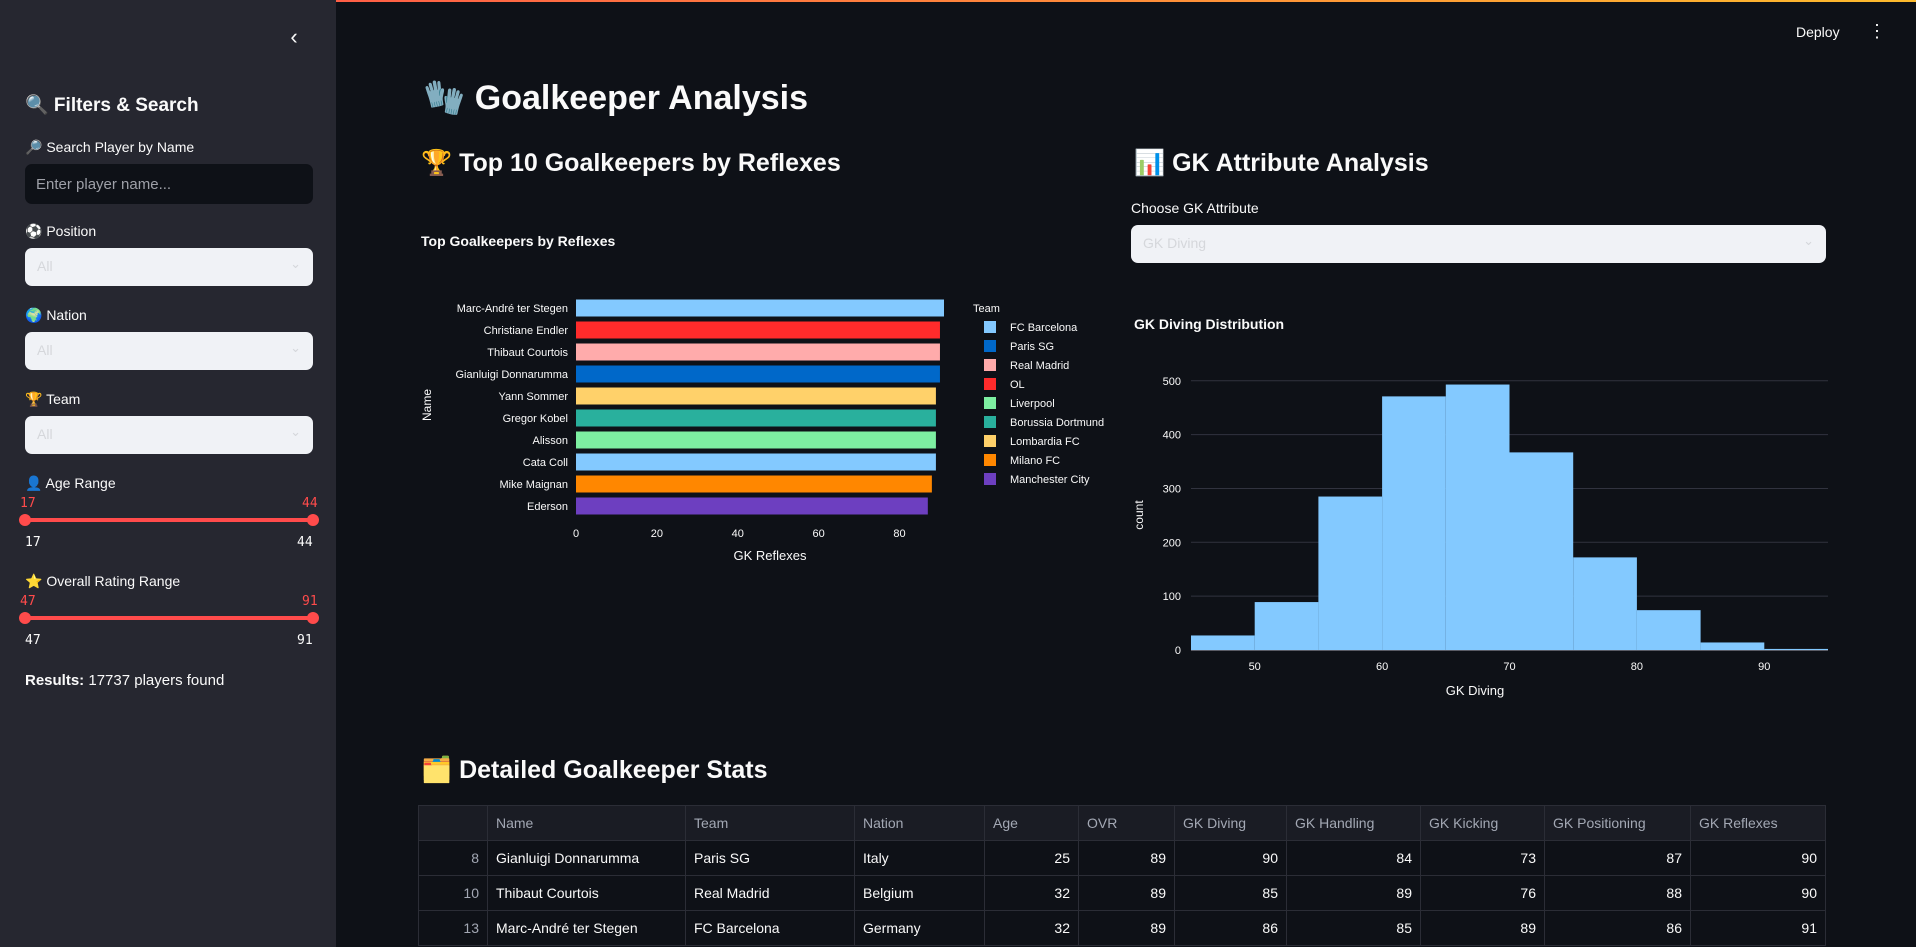 The image size is (1916, 947). I want to click on x-tick-label: 40, so click(738, 534).